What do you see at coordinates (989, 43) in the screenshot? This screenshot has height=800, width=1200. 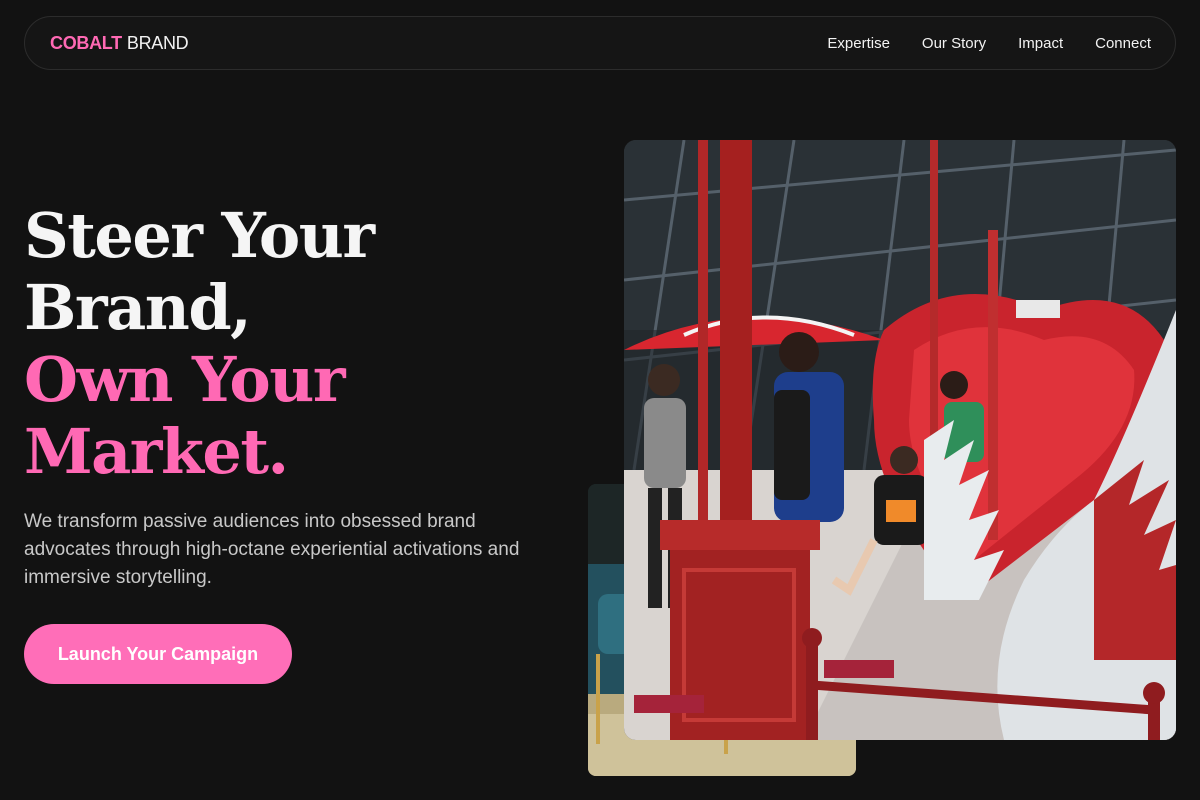 I see `nav-links: Expertise Our Story Impact Connect` at bounding box center [989, 43].